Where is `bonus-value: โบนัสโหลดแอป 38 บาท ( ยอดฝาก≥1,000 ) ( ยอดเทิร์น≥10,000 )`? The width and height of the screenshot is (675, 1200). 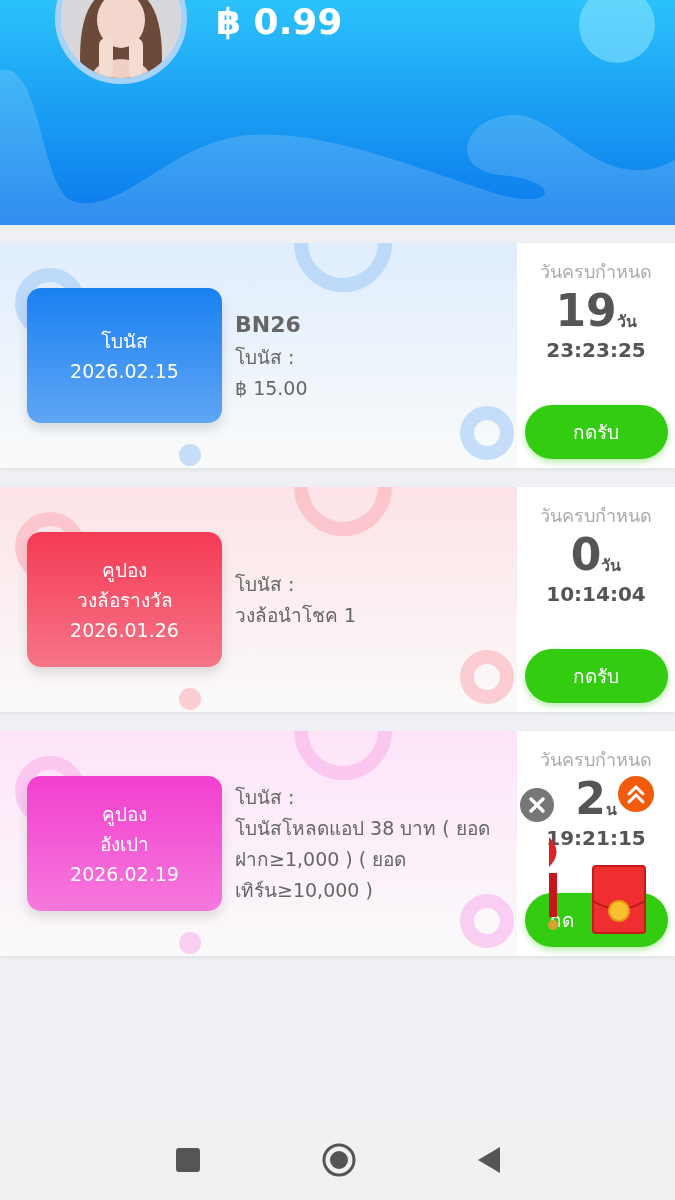 bonus-value: โบนัสโหลดแอป 38 บาท ( ยอดฝาก≥1,000 ) ( ยอดเทิร์น≥10,000 ) is located at coordinates (362, 859).